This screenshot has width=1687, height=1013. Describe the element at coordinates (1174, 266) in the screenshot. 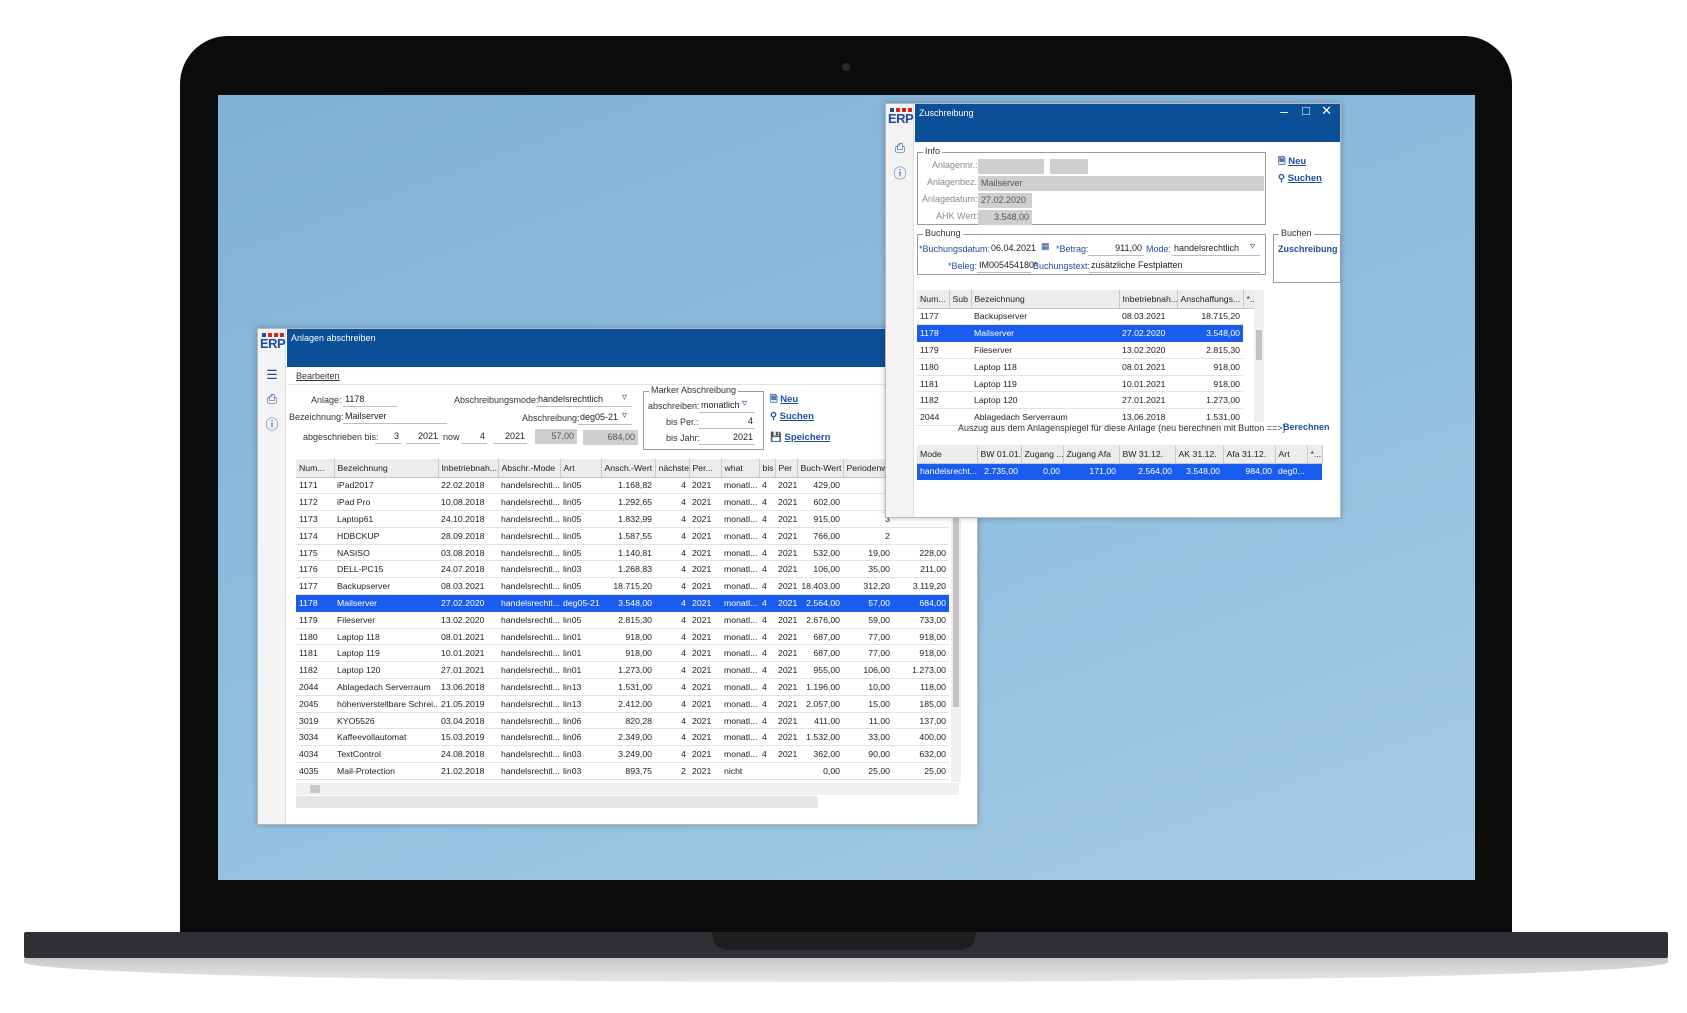

I see `buchungstext-field: zusätzliche Festplatten` at that location.